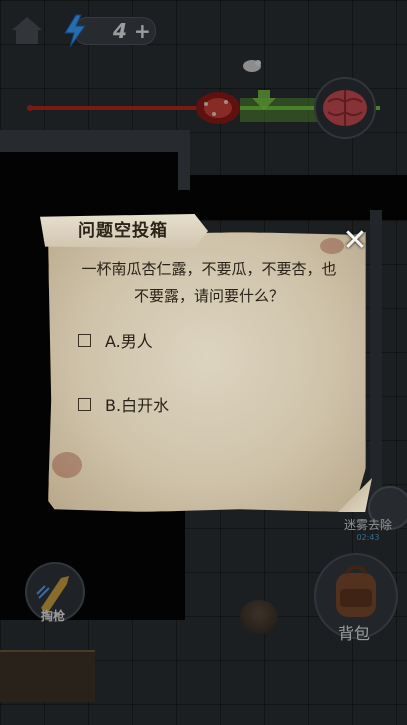 The width and height of the screenshot is (407, 725). I want to click on option-a: A.男人, so click(115, 340).